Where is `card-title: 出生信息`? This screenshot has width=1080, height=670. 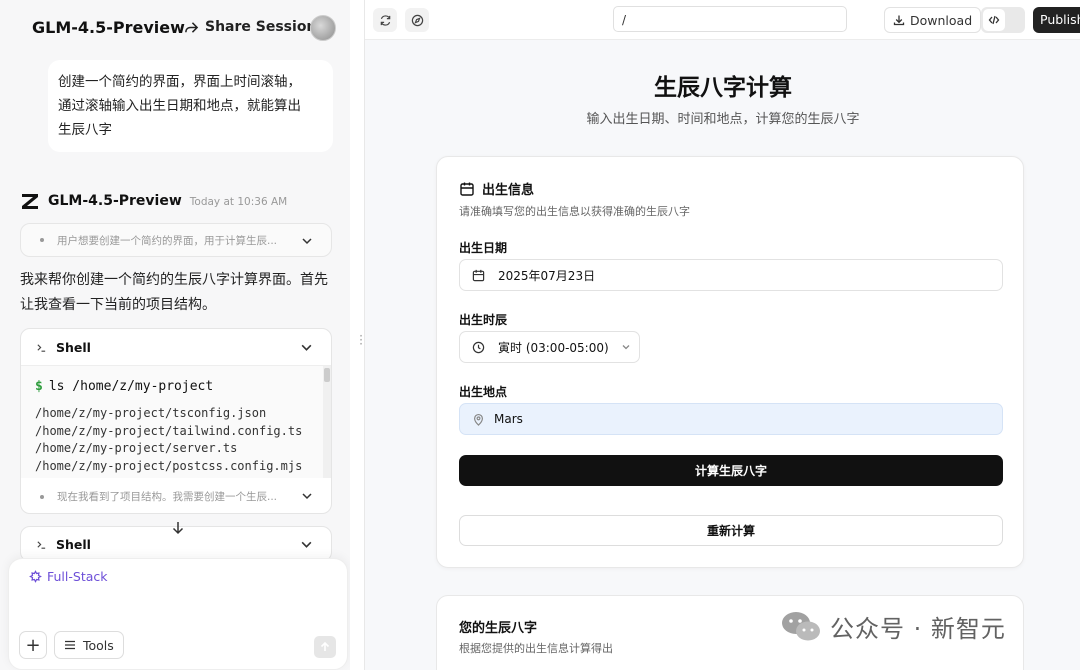 card-title: 出生信息 is located at coordinates (508, 190).